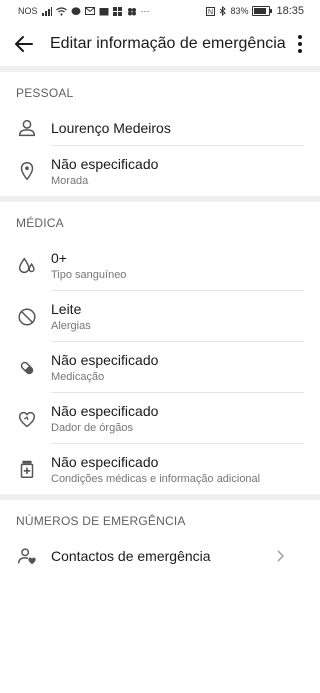  Describe the element at coordinates (239, 10) in the screenshot. I see `battery-percent: 83%` at that location.